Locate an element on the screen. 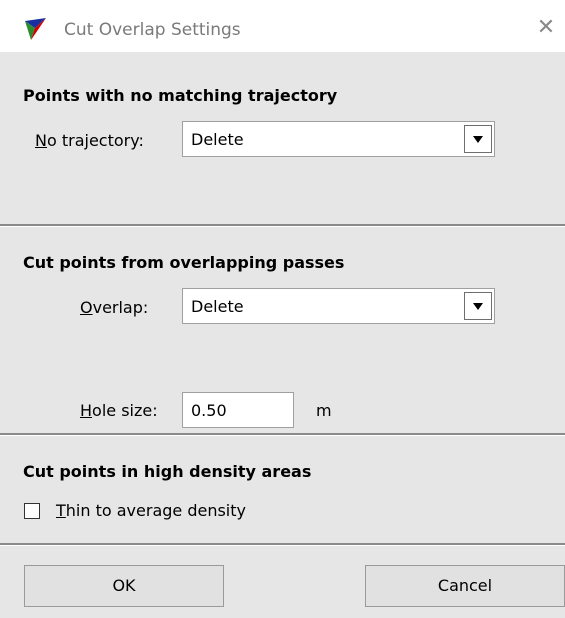  thin-density-label: Thin to average density is located at coordinates (151, 510).